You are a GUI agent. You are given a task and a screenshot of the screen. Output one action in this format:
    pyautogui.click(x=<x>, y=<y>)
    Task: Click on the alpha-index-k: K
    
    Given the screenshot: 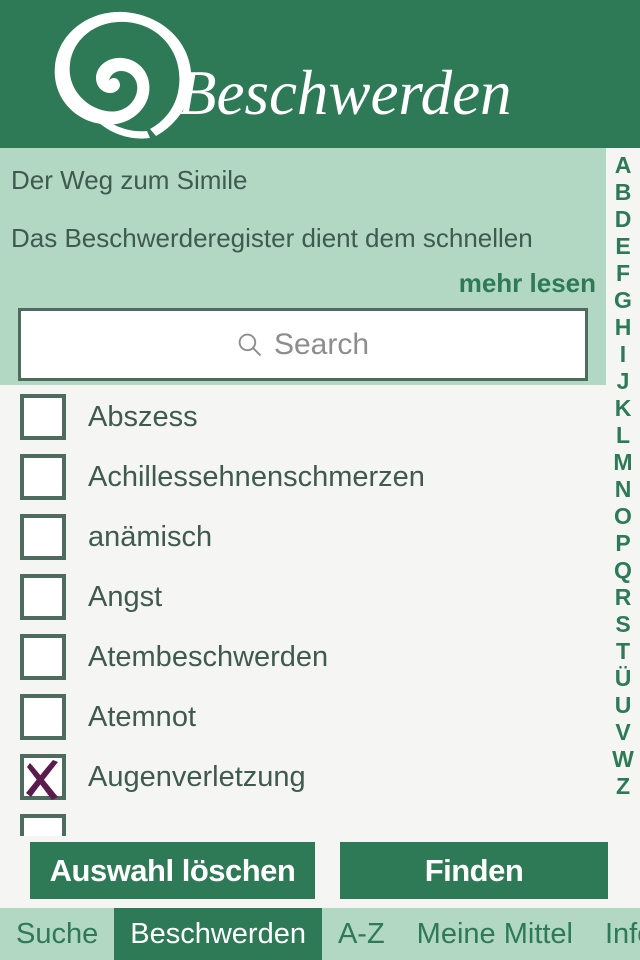 What is the action you would take?
    pyautogui.click(x=623, y=408)
    